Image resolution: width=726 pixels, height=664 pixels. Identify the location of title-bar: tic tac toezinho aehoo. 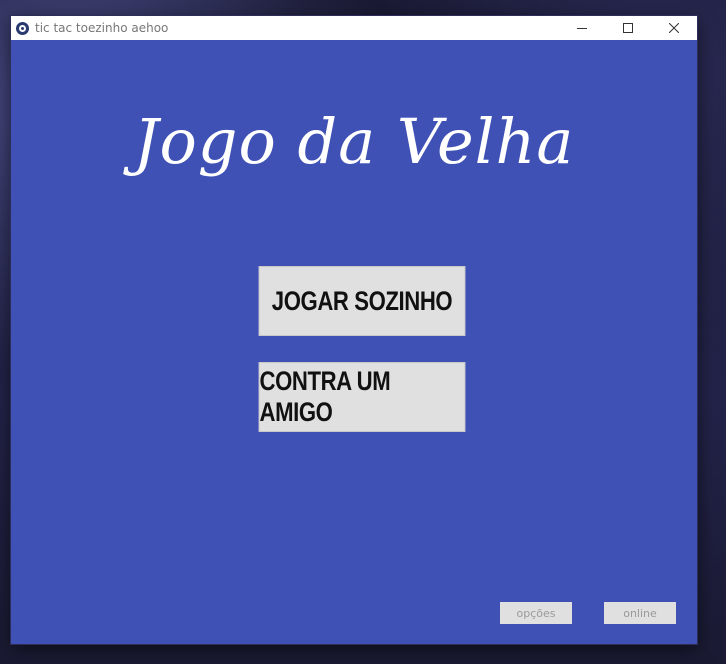
(354, 28).